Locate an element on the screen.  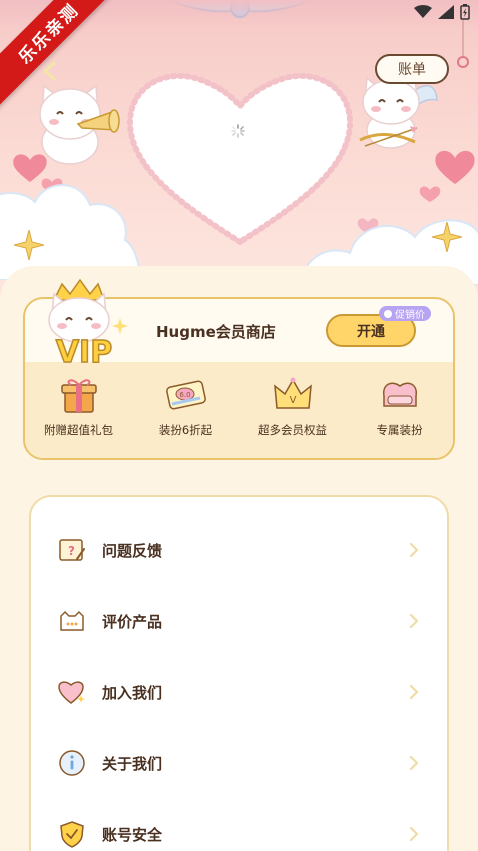
battery-icon is located at coordinates (465, 12).